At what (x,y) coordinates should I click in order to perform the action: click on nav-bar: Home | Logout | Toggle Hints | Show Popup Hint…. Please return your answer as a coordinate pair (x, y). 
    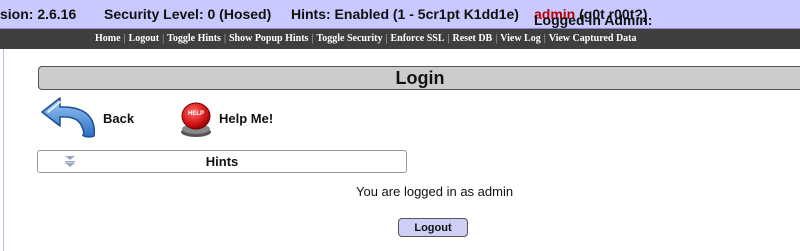
    Looking at the image, I should click on (400, 39).